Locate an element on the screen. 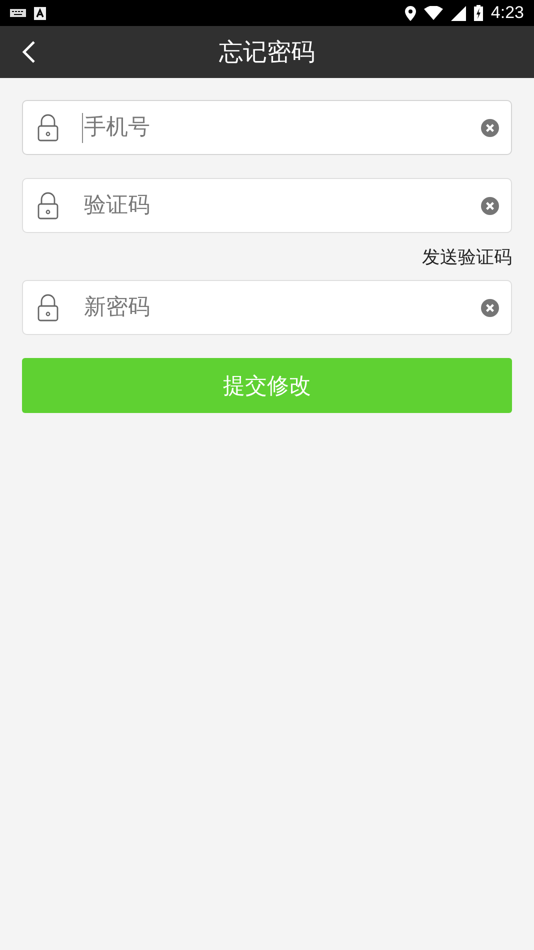 Image resolution: width=534 pixels, height=950 pixels. text-input: 手机号 is located at coordinates (282, 127).